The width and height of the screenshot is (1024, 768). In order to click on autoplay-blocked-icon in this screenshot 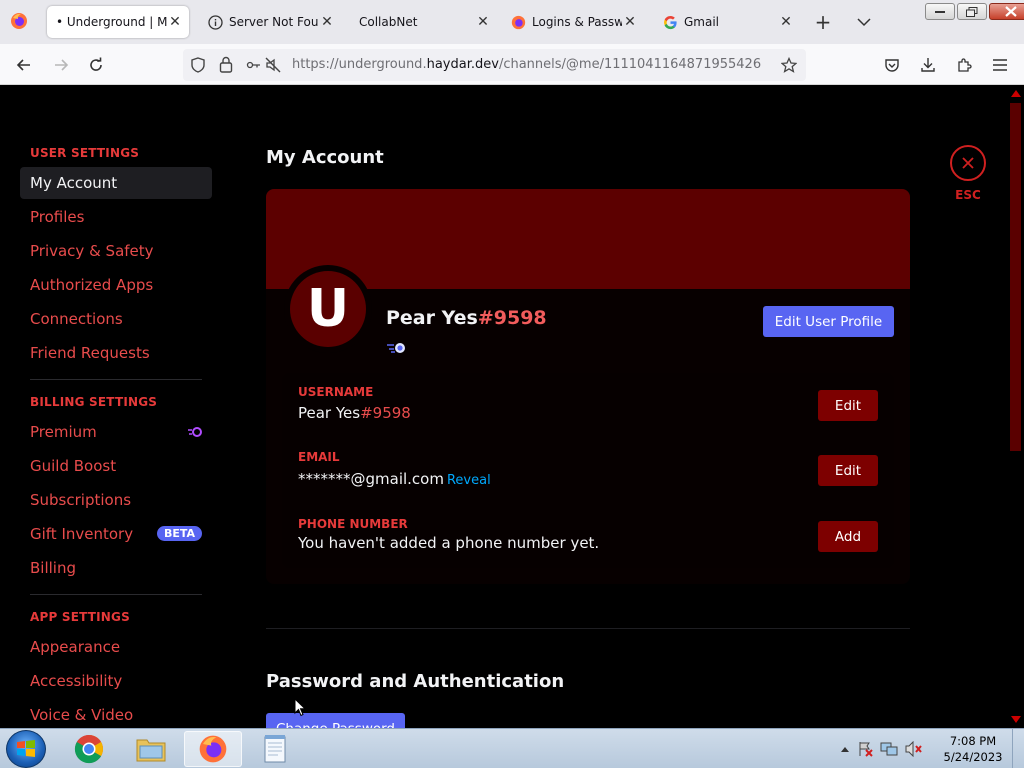, I will do `click(273, 65)`.